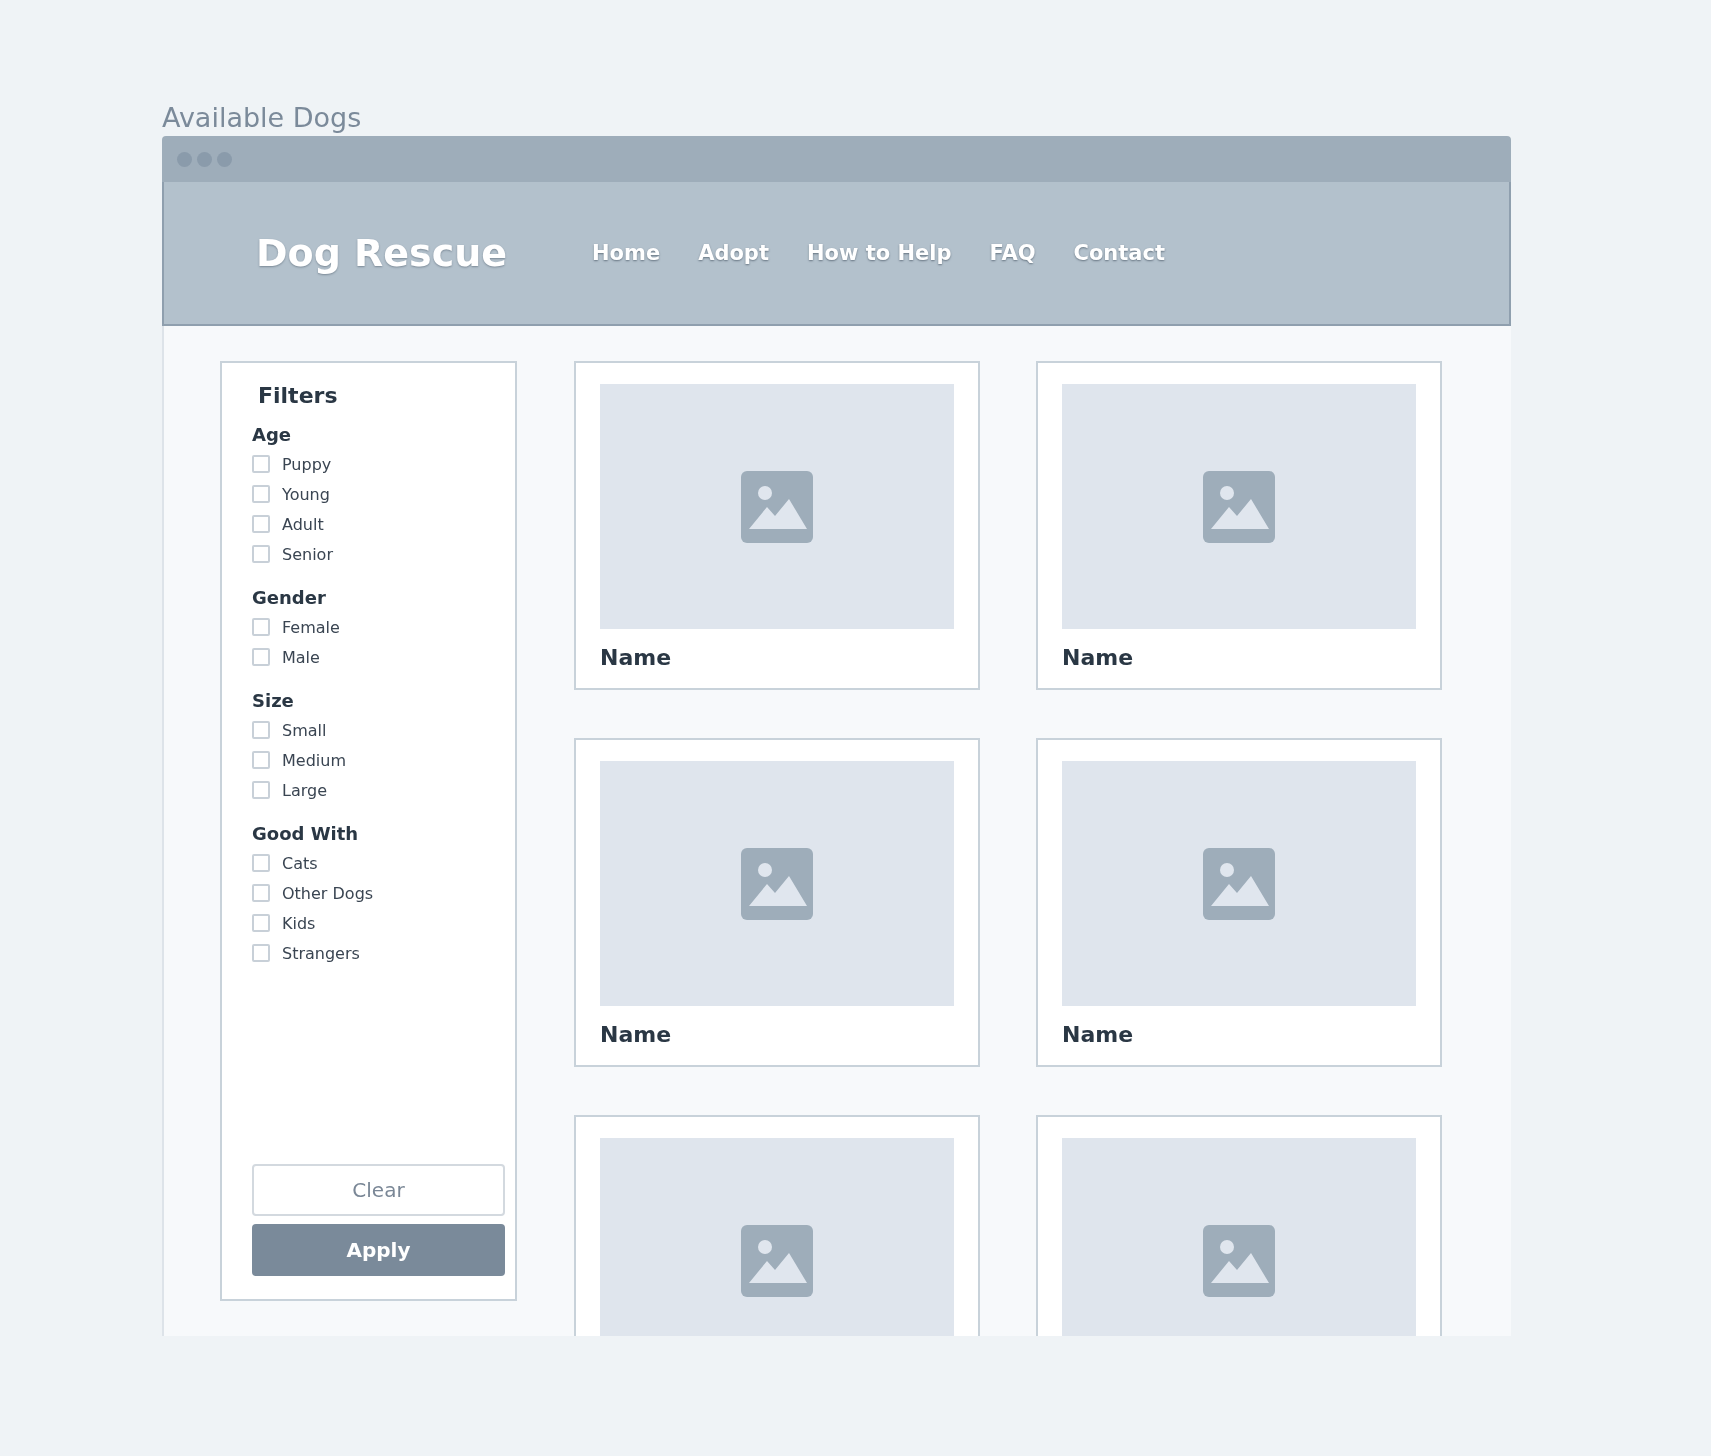 The height and width of the screenshot is (1456, 1711). Describe the element at coordinates (733, 253) in the screenshot. I see `nav-link: Adopt` at that location.